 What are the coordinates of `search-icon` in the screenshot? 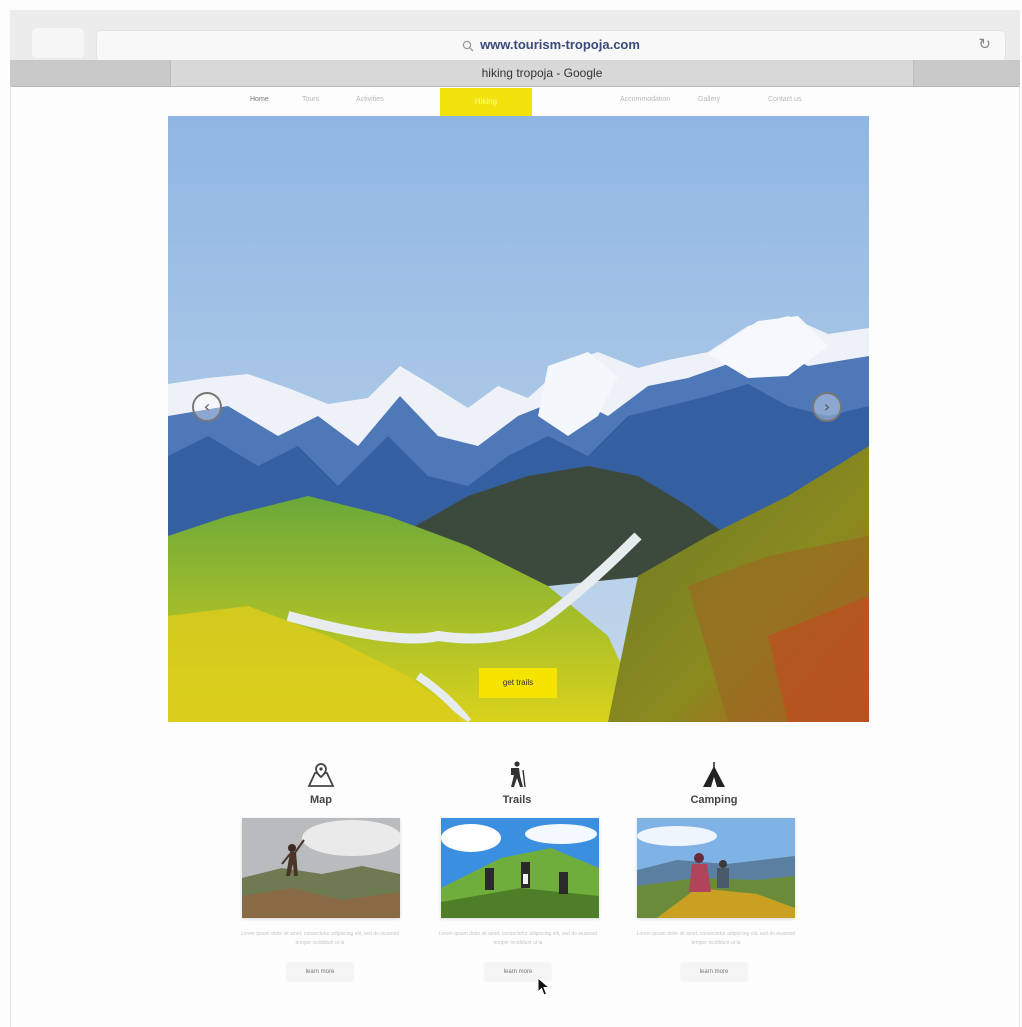 It's located at (468, 47).